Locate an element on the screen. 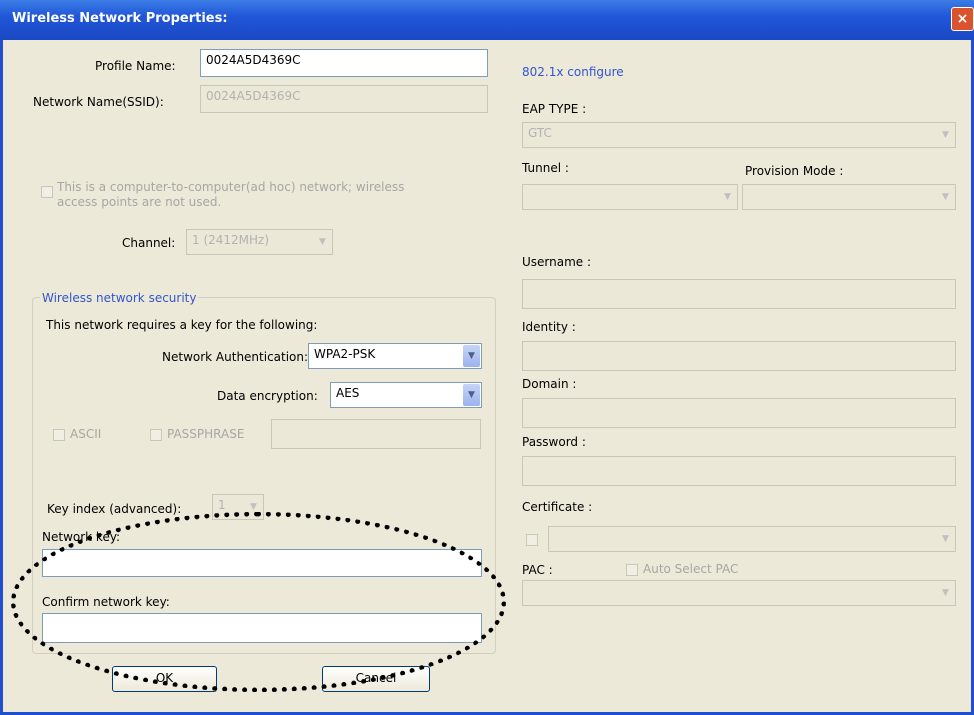  data-encryption-select: AES ▼ is located at coordinates (406, 395).